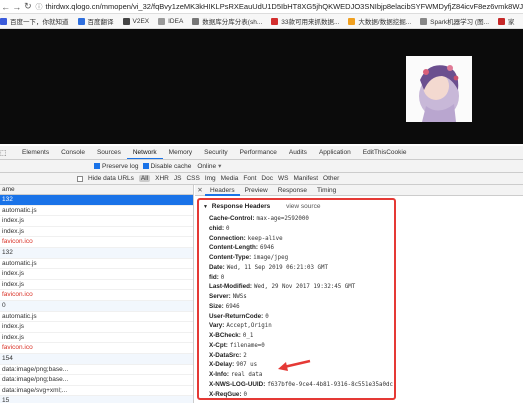 The height and width of the screenshot is (403, 523). Describe the element at coordinates (80, 178) in the screenshot. I see `hide-data-urls-checkbox` at that location.